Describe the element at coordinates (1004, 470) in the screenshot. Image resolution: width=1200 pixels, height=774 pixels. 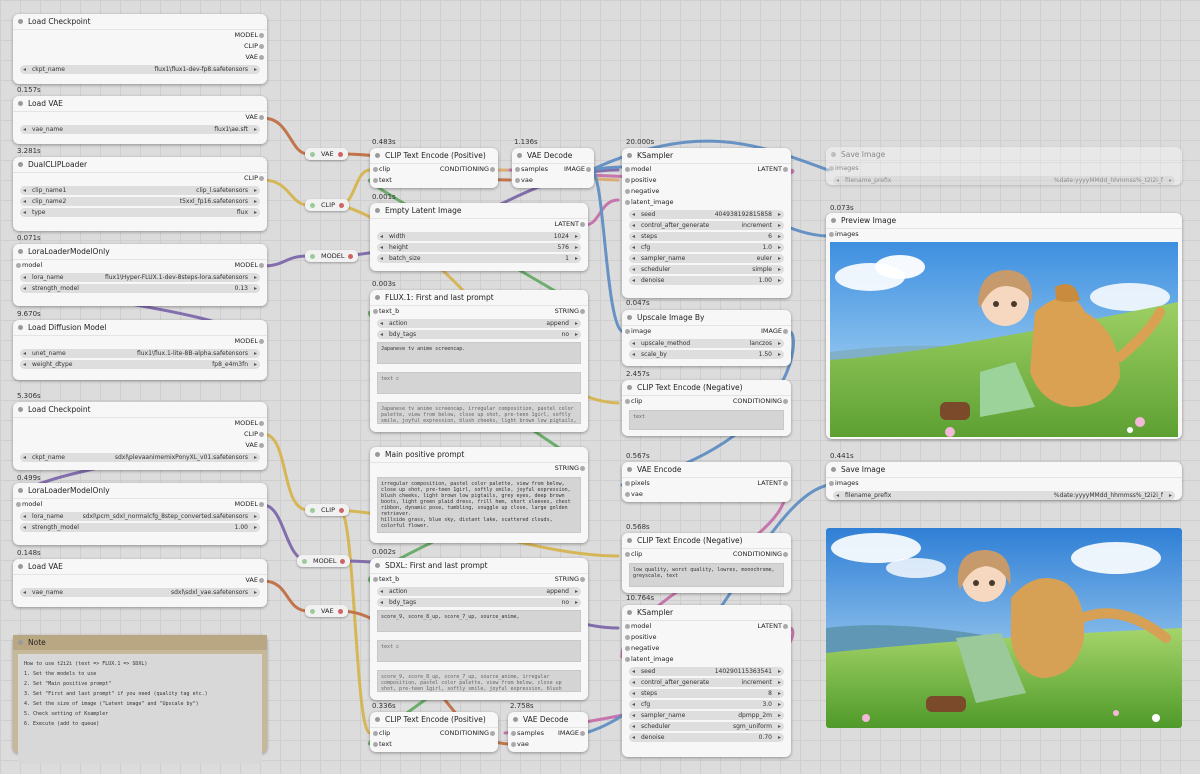
I see `node-title: Save Image` at that location.